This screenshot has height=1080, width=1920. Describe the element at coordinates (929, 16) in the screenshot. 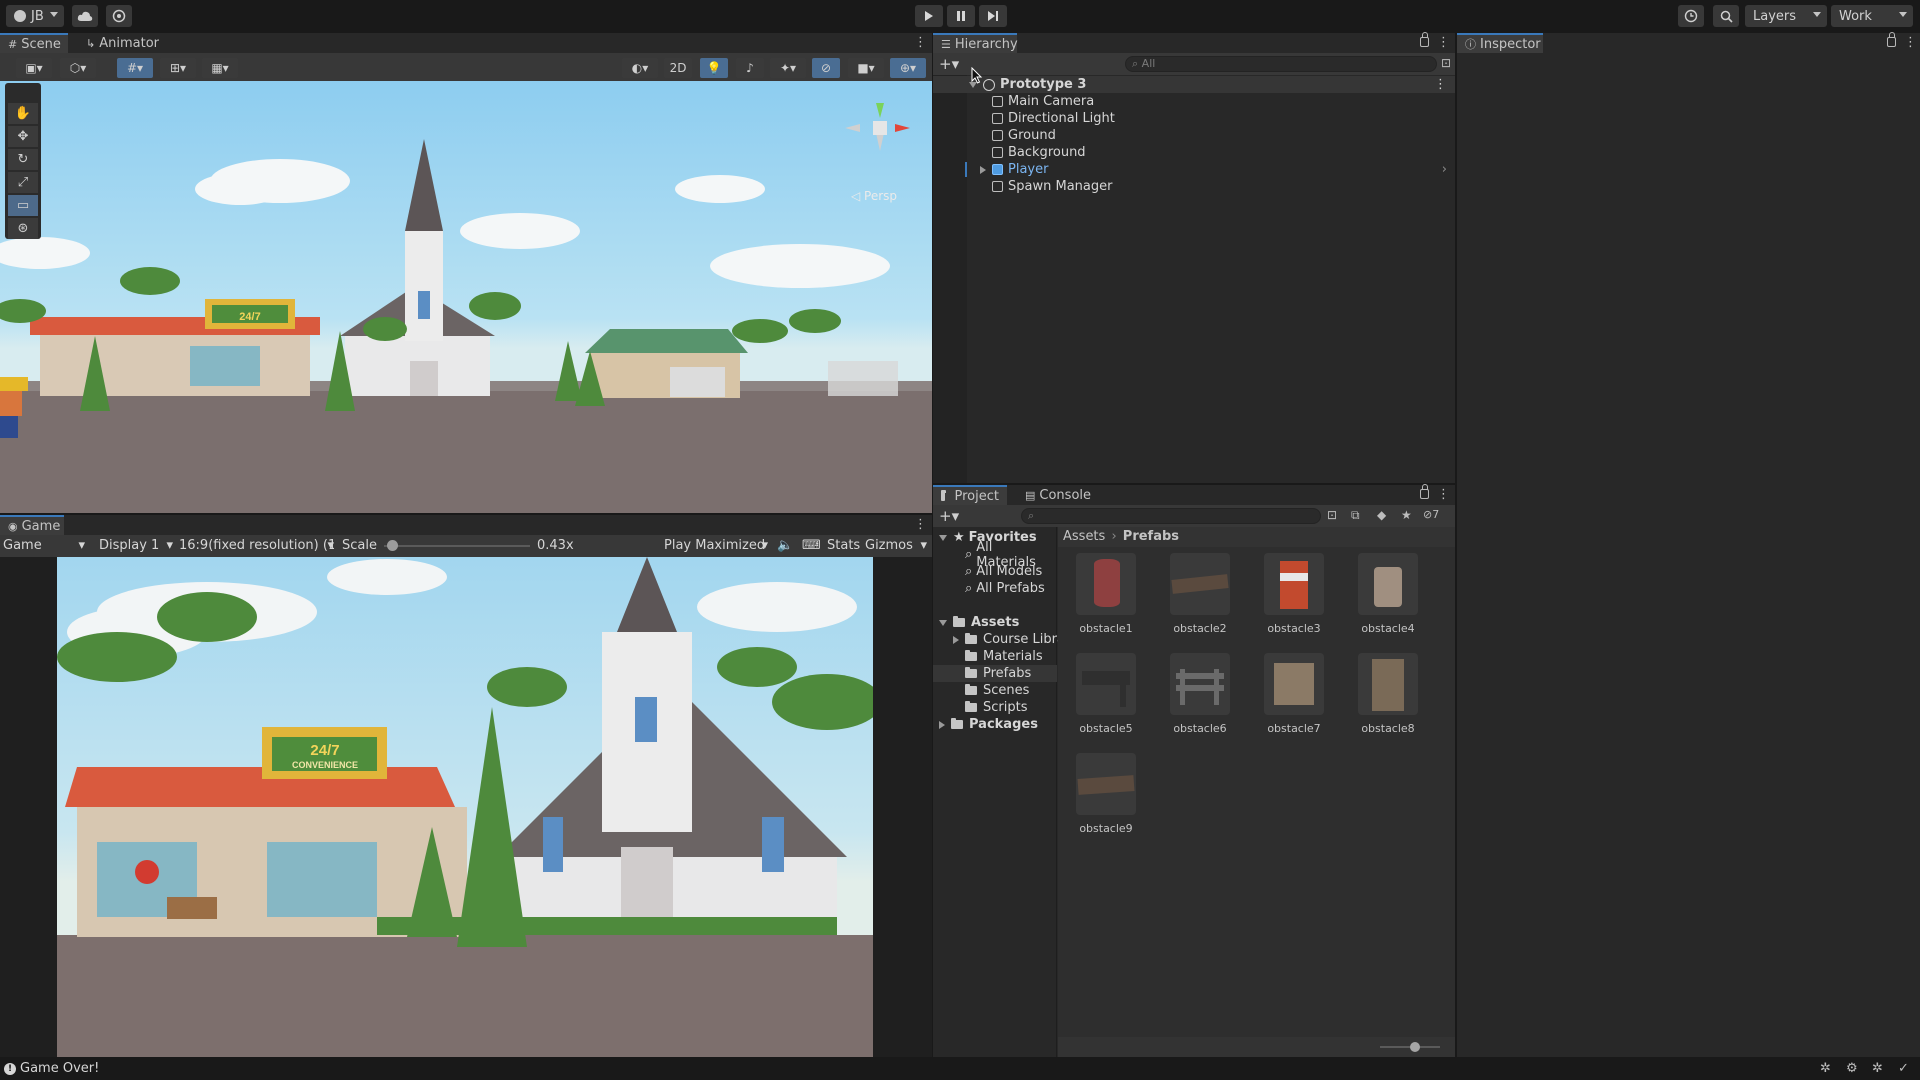

I see `play-button` at that location.